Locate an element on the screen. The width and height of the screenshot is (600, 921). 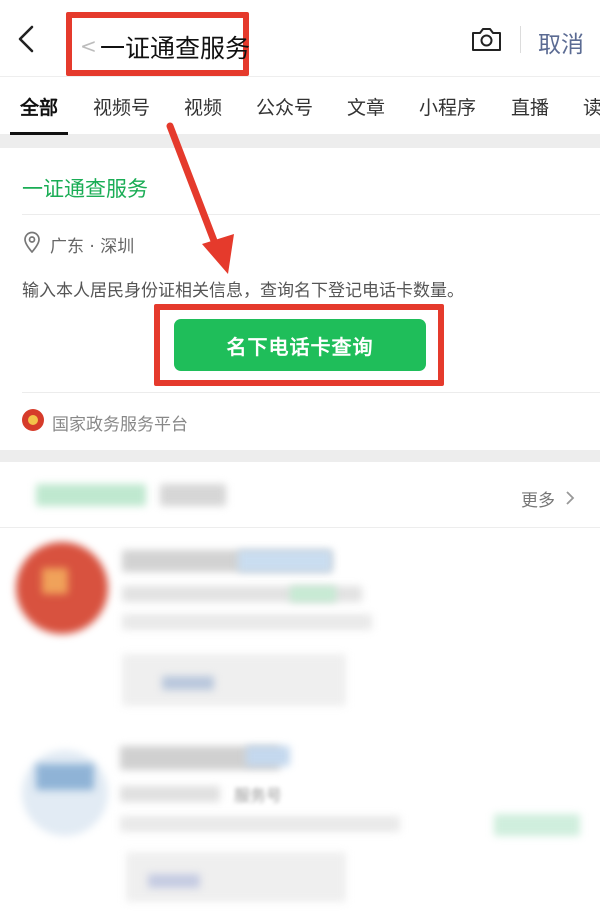
blurred-button is located at coordinates (537, 825).